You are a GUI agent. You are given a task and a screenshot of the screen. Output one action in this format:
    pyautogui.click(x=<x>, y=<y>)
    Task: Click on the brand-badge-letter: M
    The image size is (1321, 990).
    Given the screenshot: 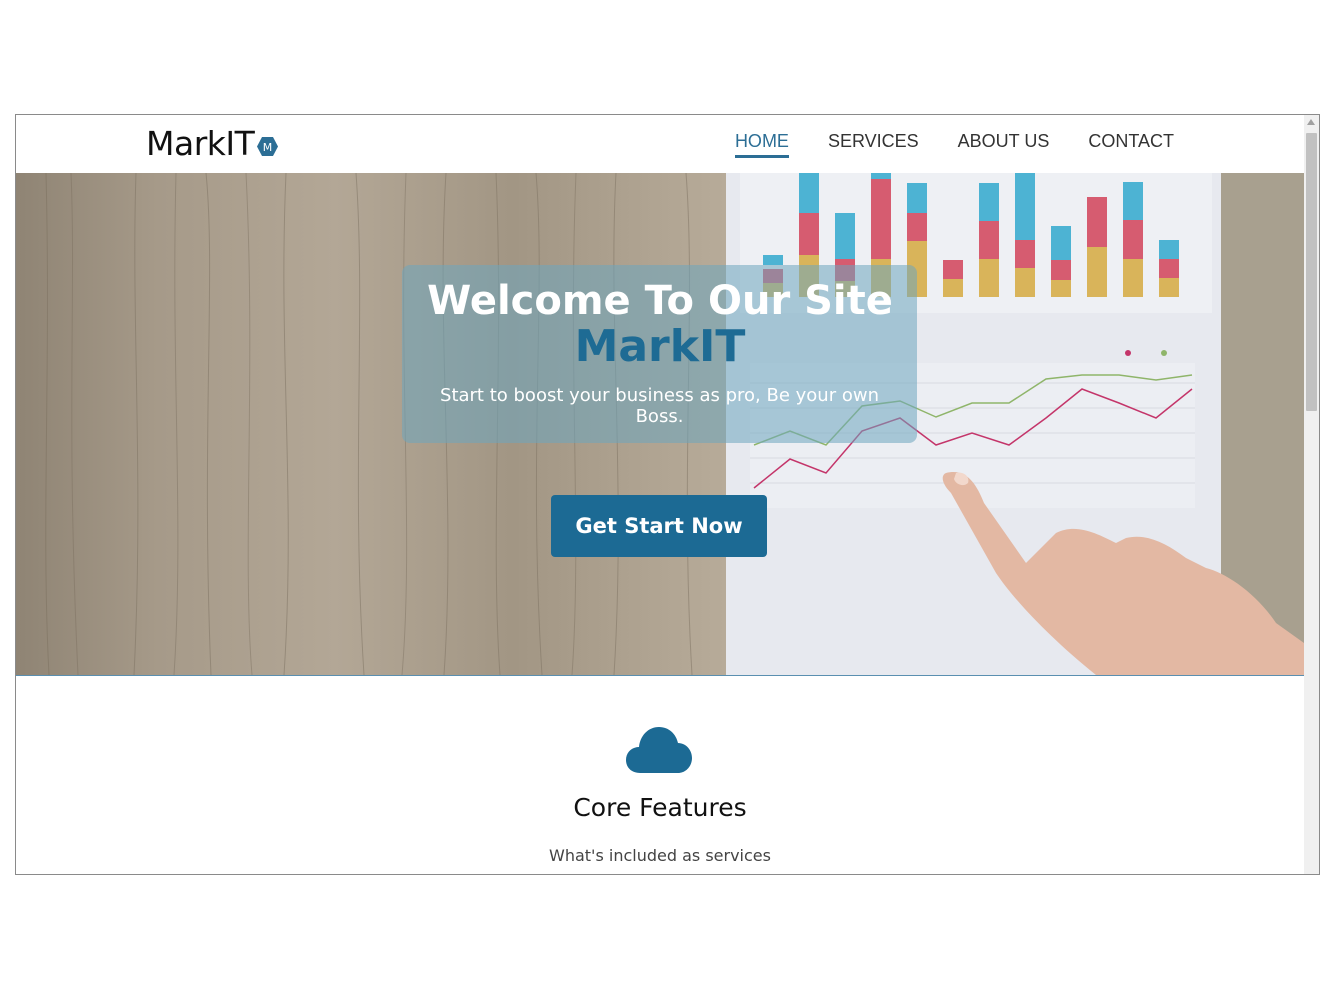 What is the action you would take?
    pyautogui.click(x=268, y=147)
    